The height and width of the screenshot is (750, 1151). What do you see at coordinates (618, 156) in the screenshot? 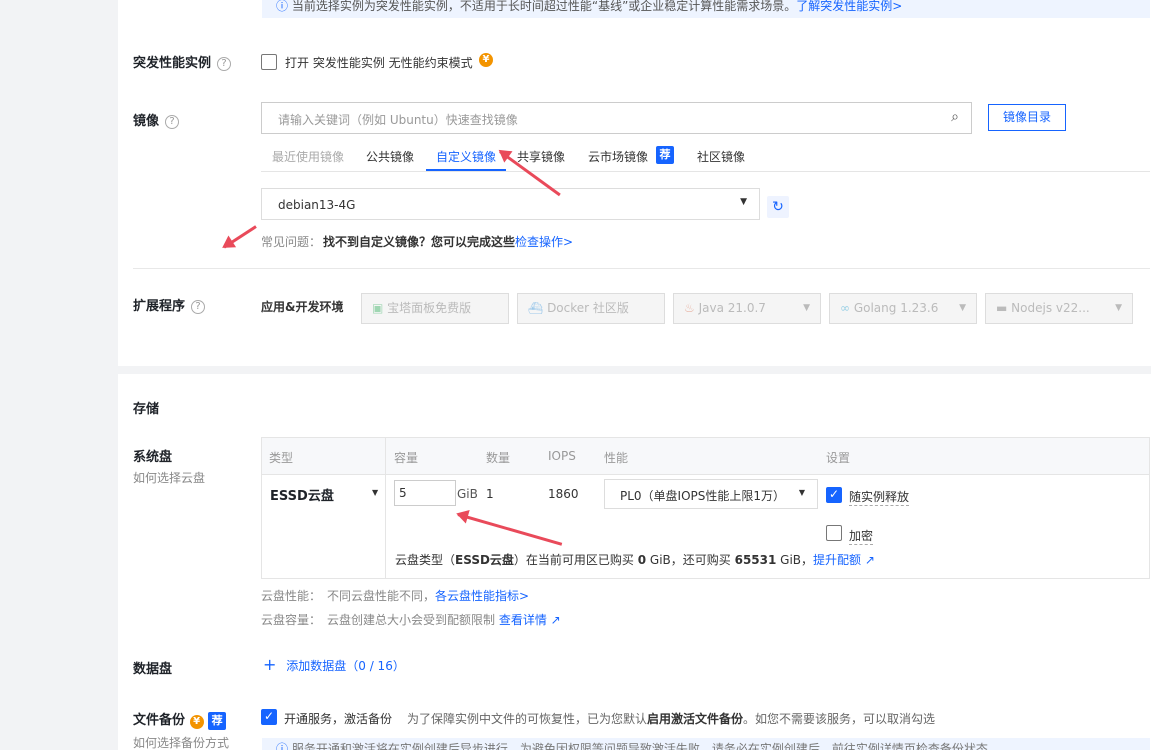
I see `tab-marketplace-images: 云市场镜像` at bounding box center [618, 156].